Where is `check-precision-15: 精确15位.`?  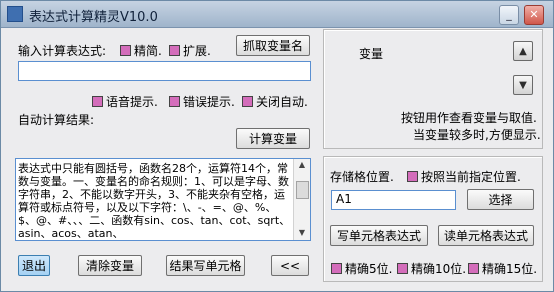 check-precision-15: 精确15位. is located at coordinates (502, 268).